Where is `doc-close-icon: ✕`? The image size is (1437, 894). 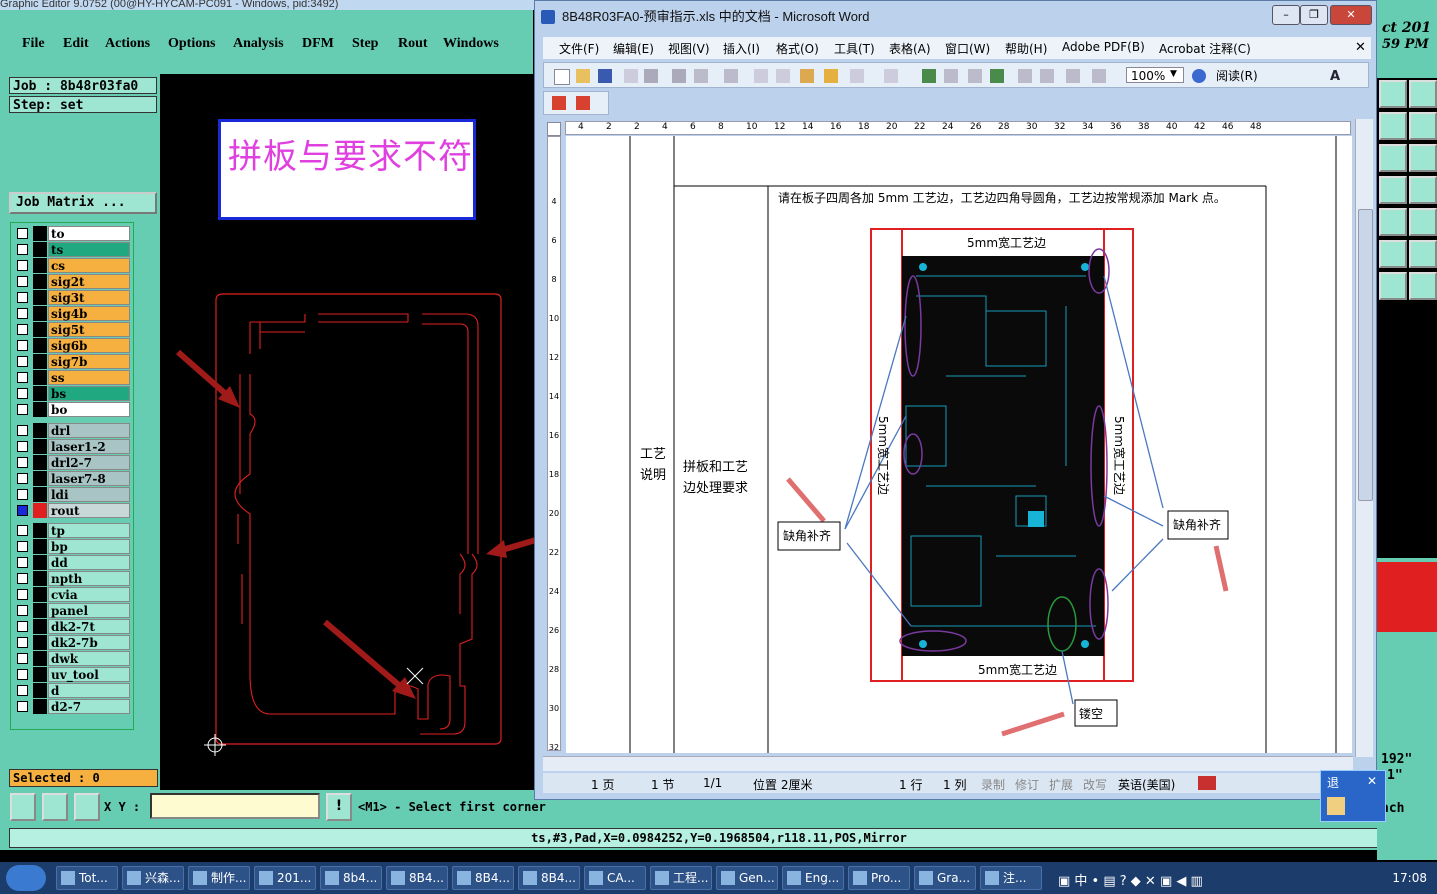
doc-close-icon: ✕ is located at coordinates (1360, 47).